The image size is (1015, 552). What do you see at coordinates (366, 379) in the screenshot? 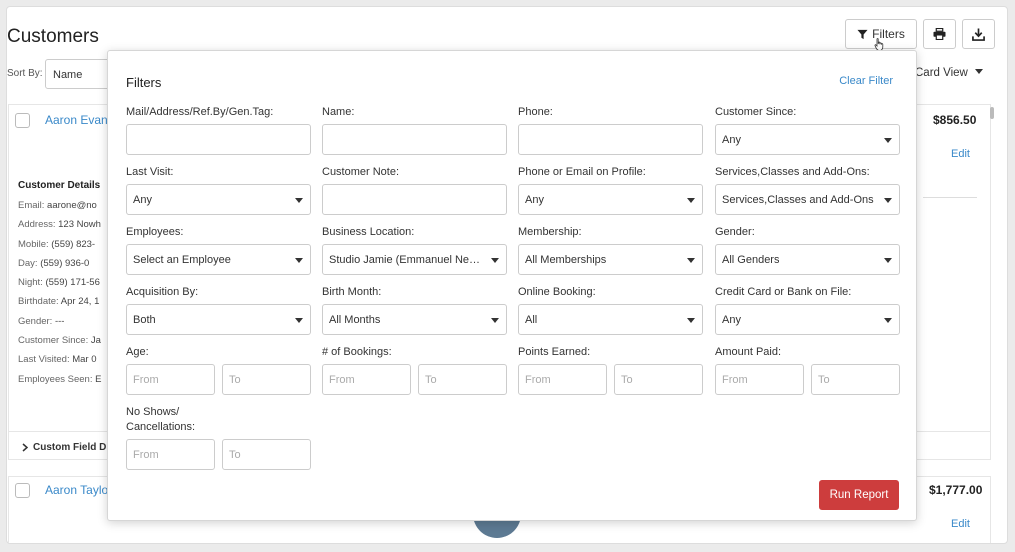
I see `bookings-from-input: From` at bounding box center [366, 379].